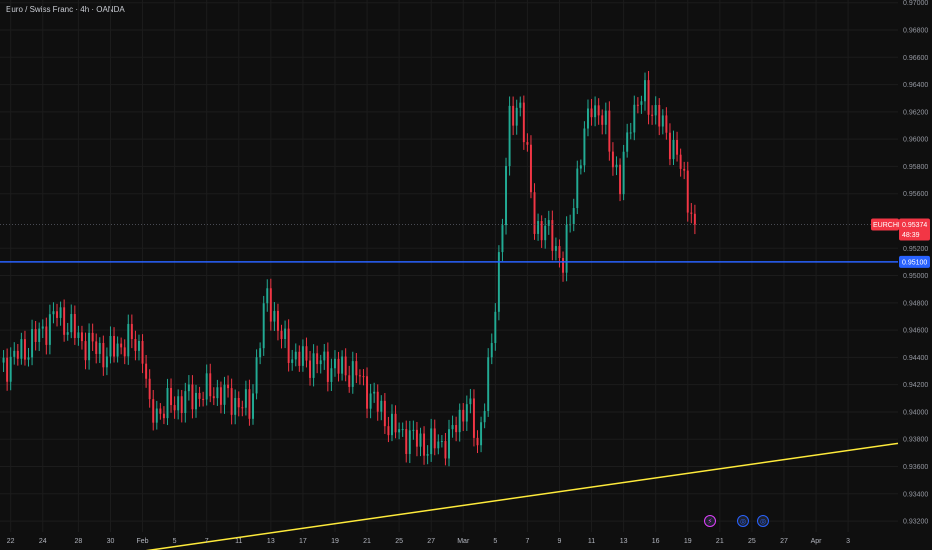 The width and height of the screenshot is (932, 550). What do you see at coordinates (238, 541) in the screenshot?
I see `x-tick-label: 11` at bounding box center [238, 541].